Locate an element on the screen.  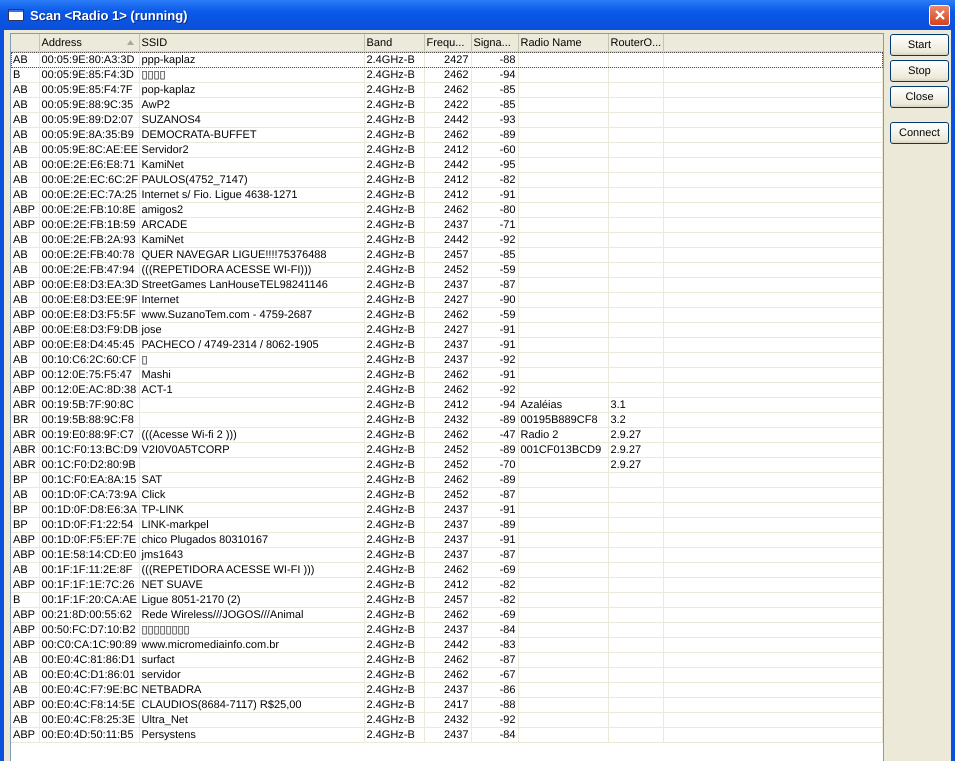
table-row: ABR 00:1C:F0:D2:80:9B 2.4GHz-B 2452 -70 2.9.27 is located at coordinates (446, 465).